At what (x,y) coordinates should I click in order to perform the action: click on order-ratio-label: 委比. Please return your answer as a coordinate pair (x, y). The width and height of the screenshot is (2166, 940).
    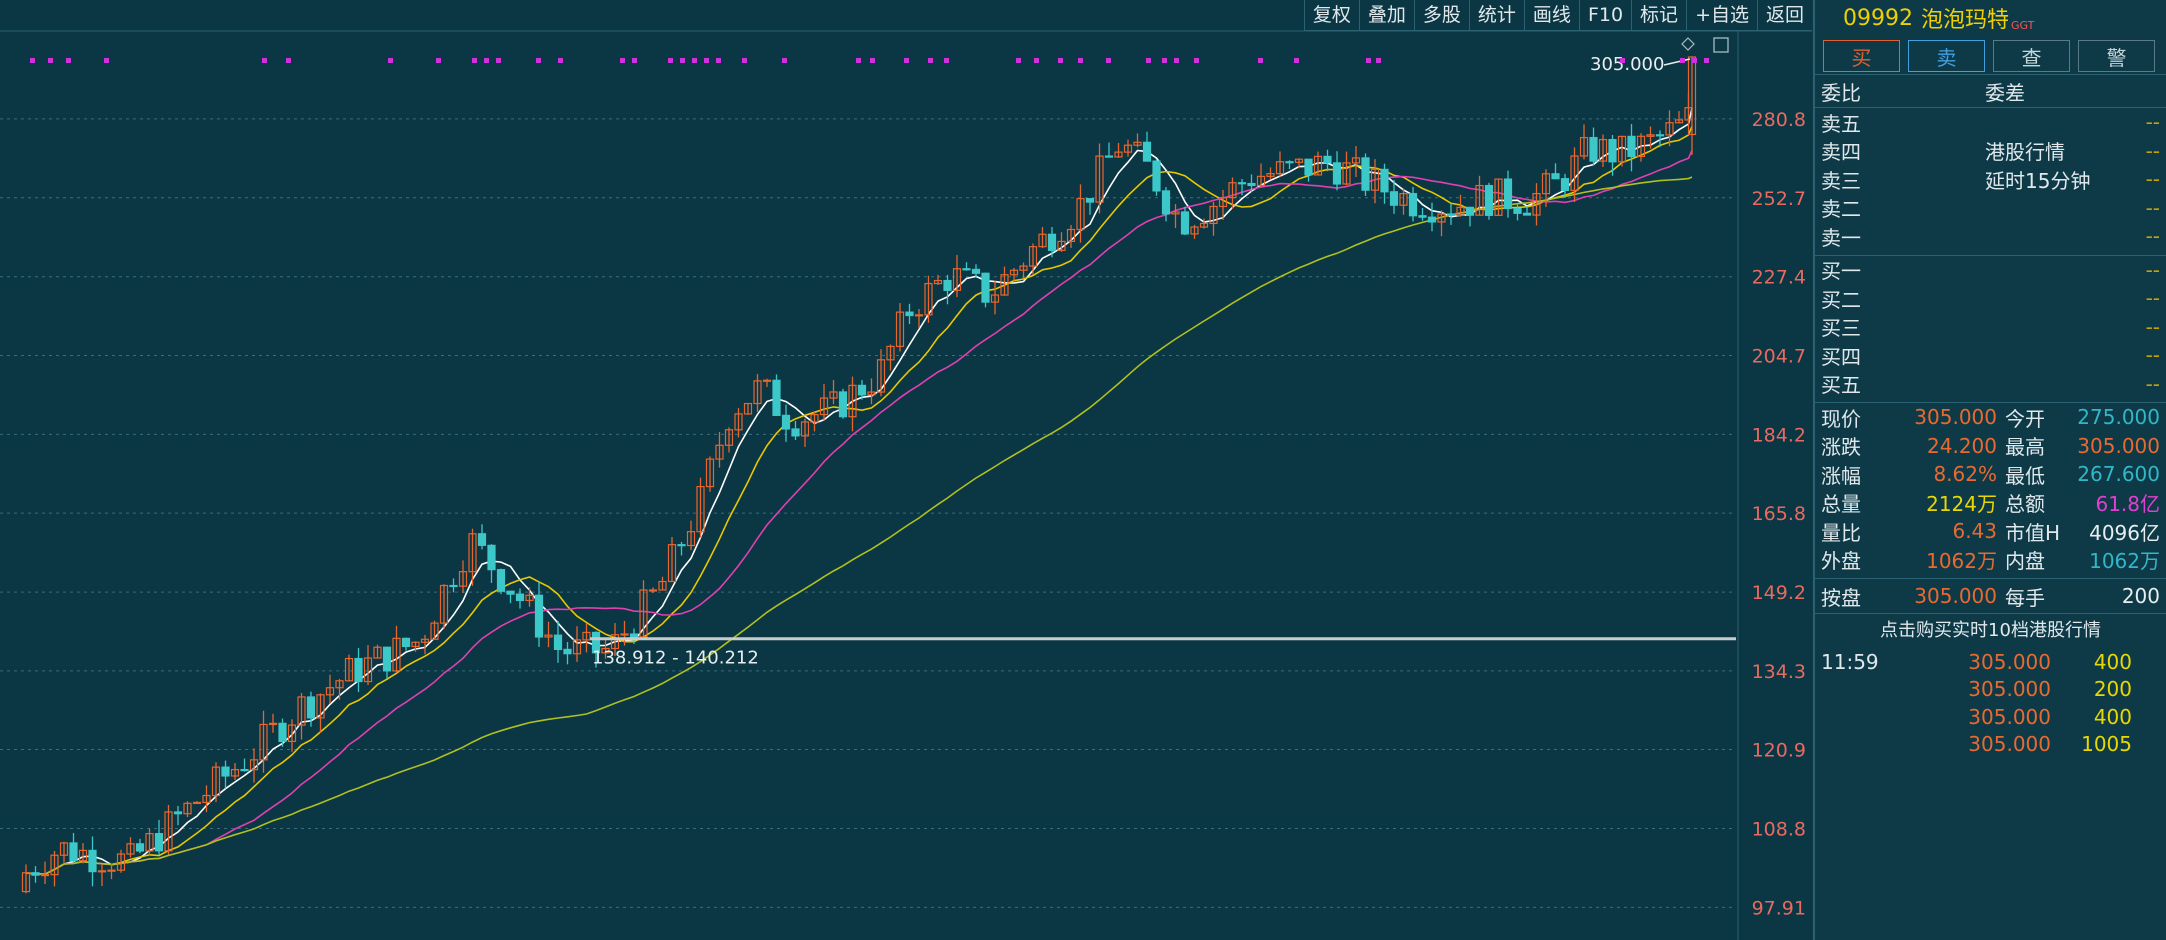
    Looking at the image, I should click on (1841, 92).